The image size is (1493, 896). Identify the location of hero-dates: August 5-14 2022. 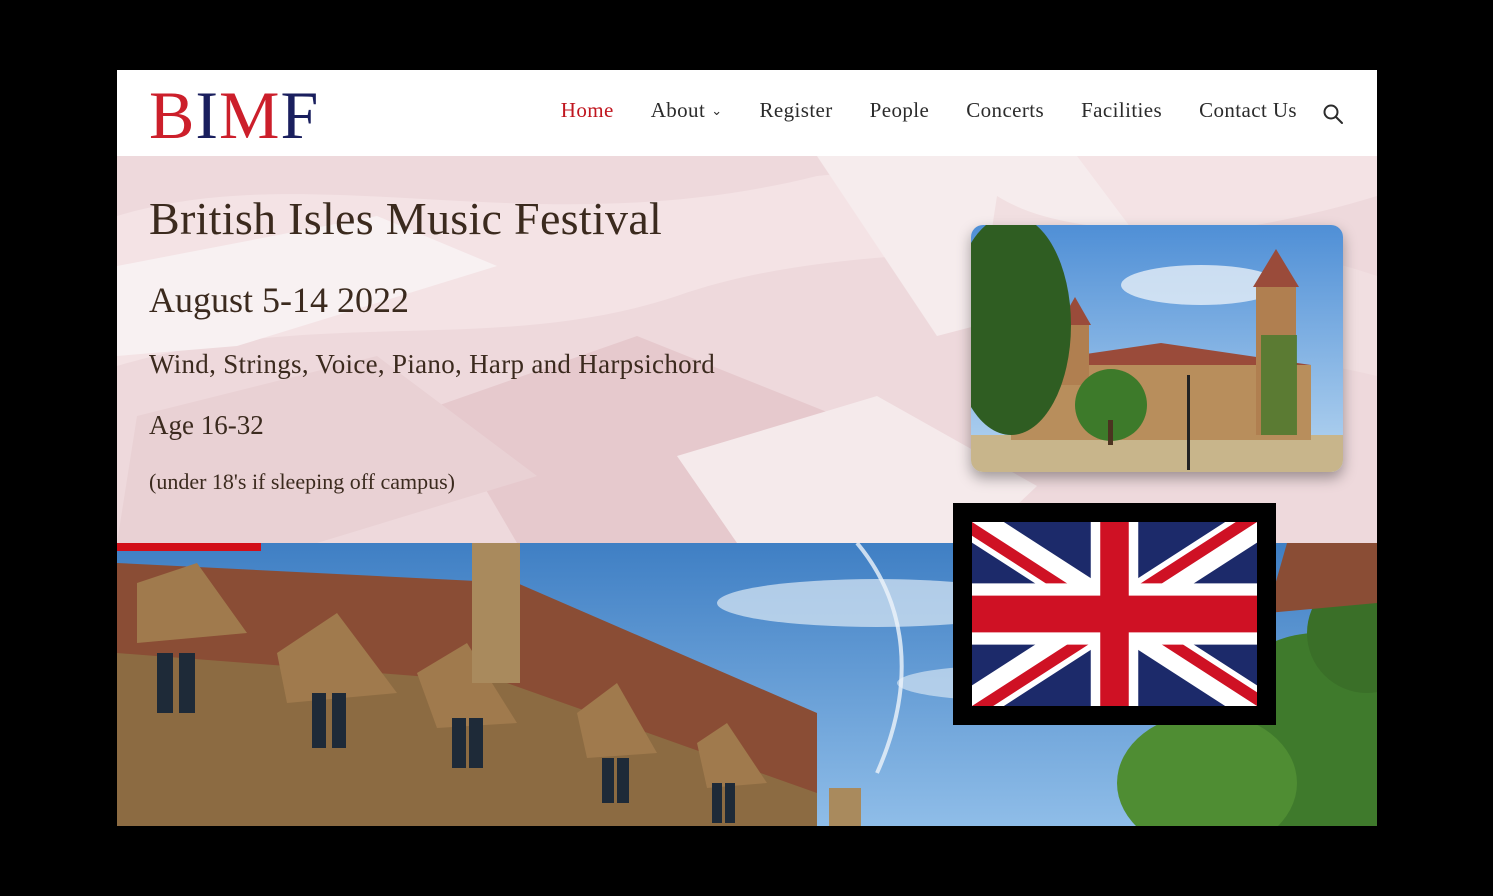
(279, 300).